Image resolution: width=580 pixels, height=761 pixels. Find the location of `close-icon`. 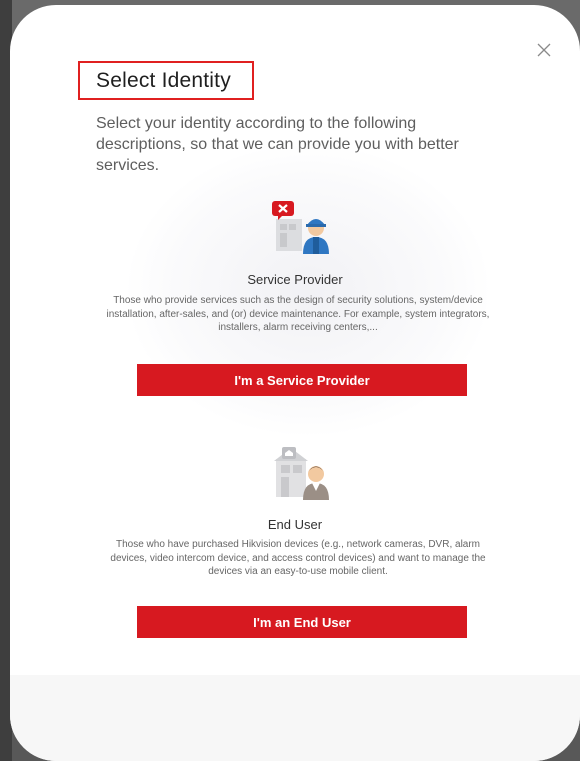

close-icon is located at coordinates (544, 50).